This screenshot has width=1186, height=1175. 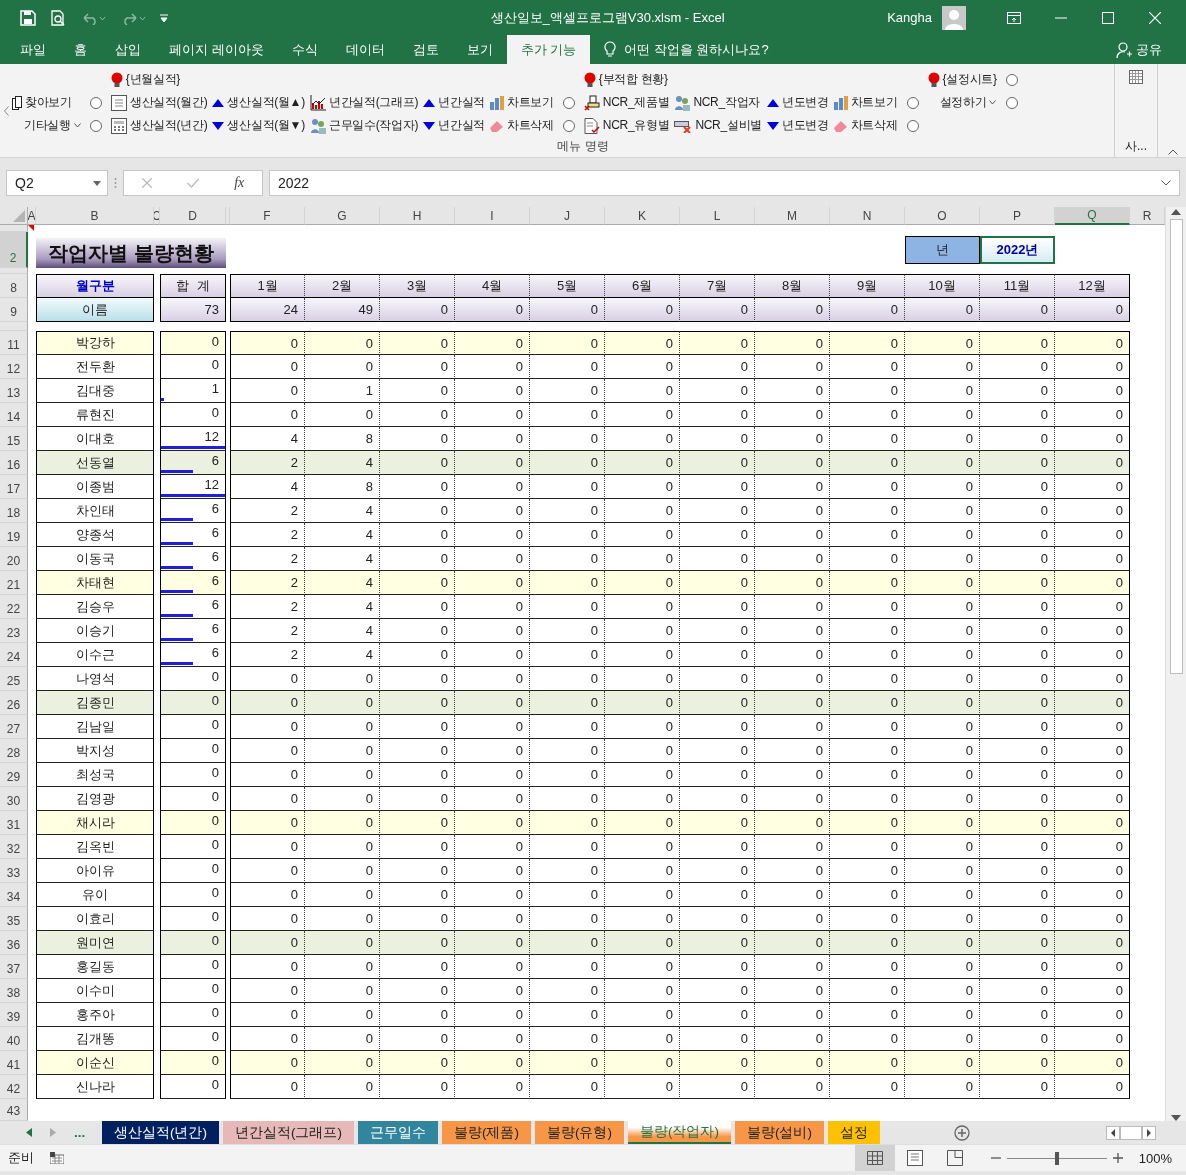 I want to click on sheet-tab: 불량(유형), so click(x=579, y=1132).